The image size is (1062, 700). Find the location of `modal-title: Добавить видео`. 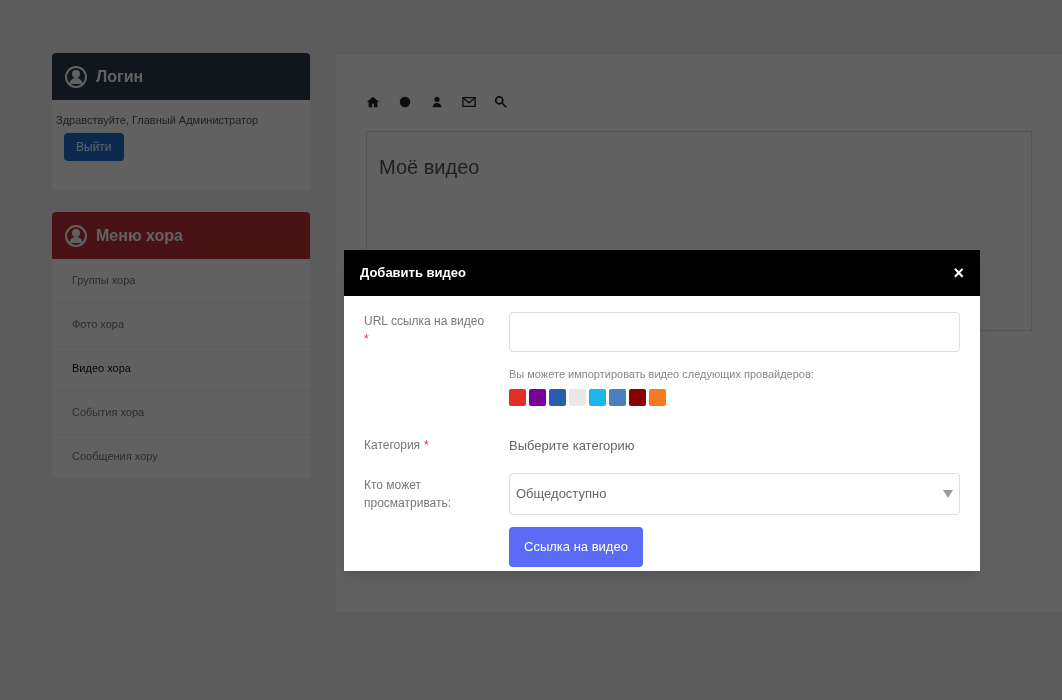

modal-title: Добавить видео is located at coordinates (413, 273).